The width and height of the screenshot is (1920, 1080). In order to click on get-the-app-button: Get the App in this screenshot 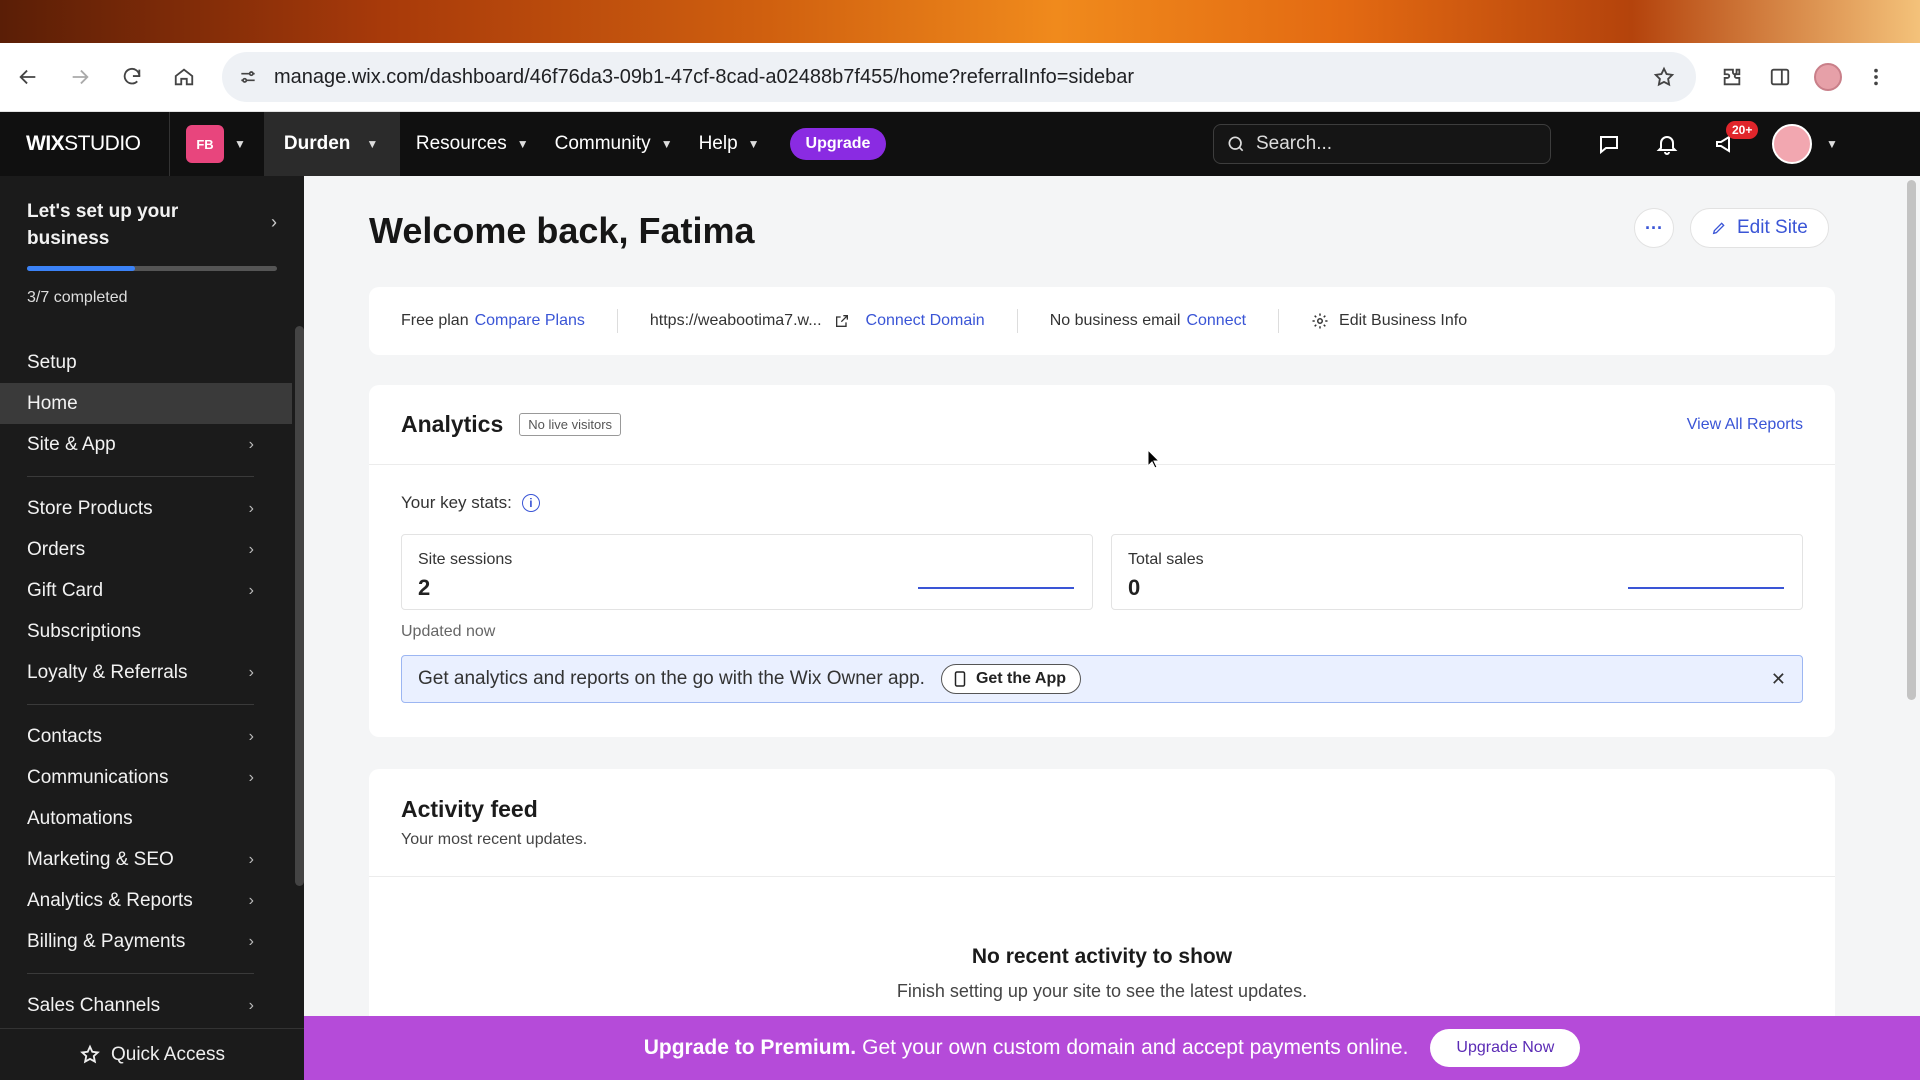, I will do `click(1011, 679)`.